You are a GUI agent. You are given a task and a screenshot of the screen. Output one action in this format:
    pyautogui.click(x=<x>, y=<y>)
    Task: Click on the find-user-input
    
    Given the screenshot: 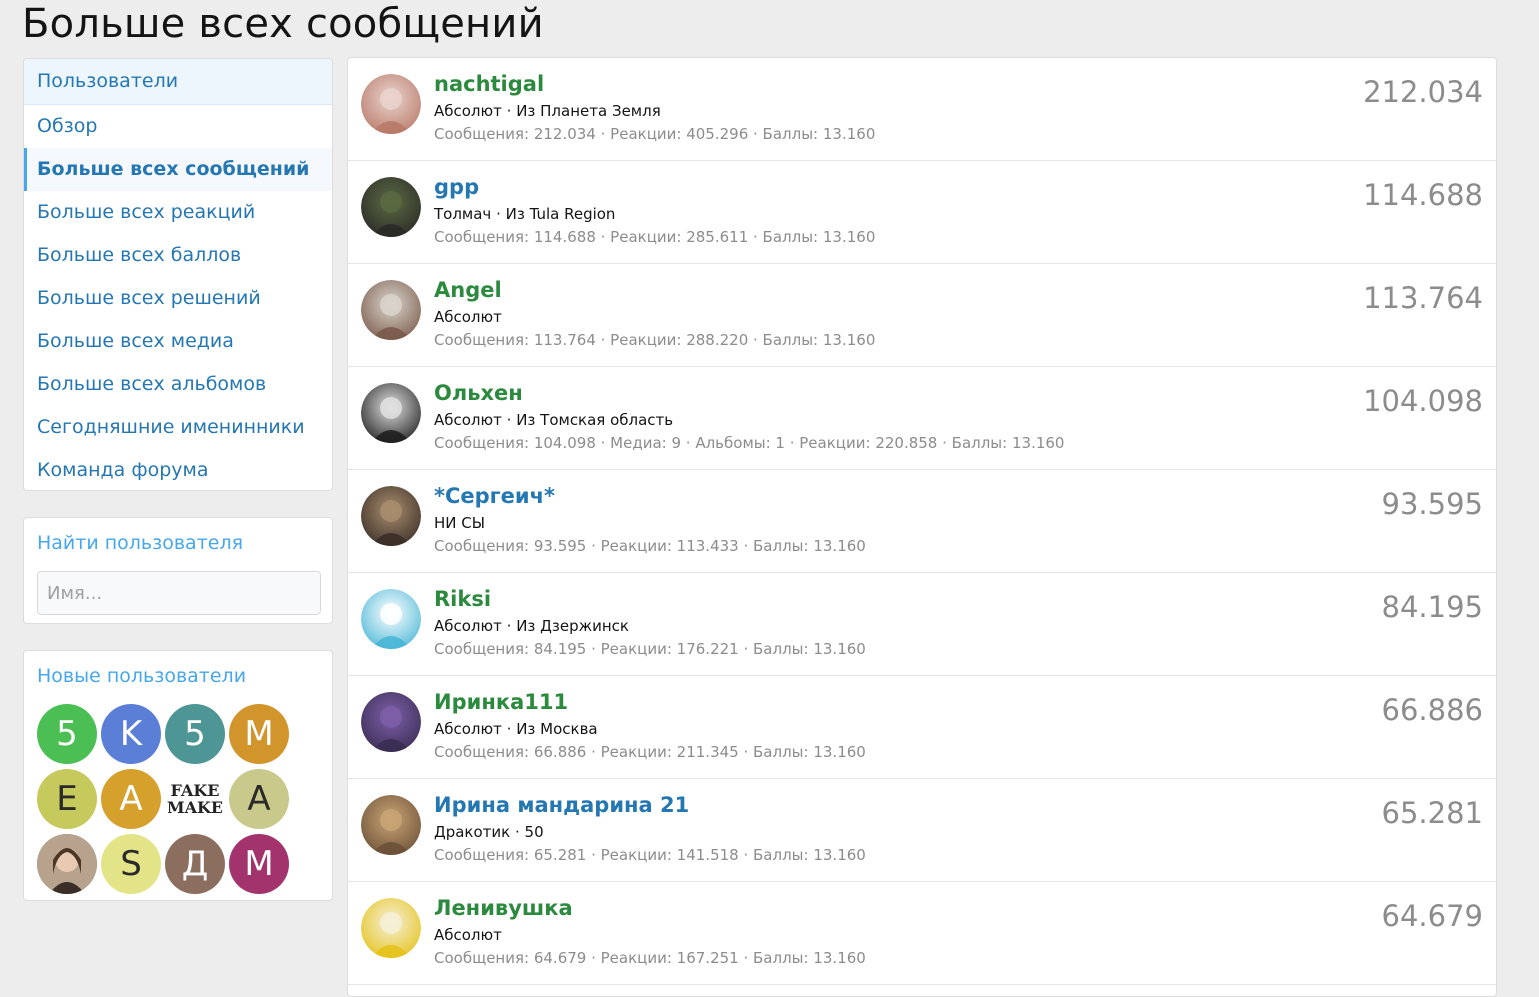 What is the action you would take?
    pyautogui.click(x=179, y=593)
    